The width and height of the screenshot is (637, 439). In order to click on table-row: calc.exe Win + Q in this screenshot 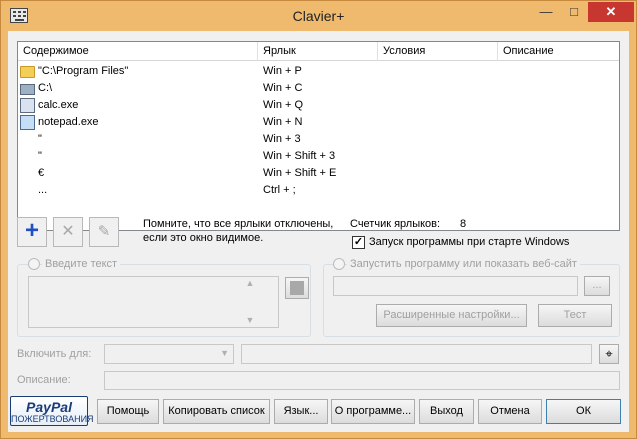, I will do `click(318, 105)`.